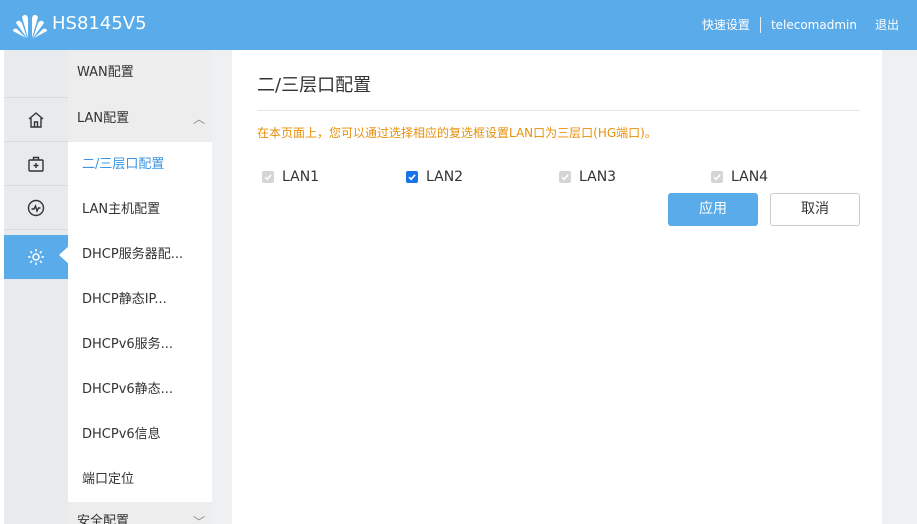 This screenshot has width=917, height=524. What do you see at coordinates (36, 257) in the screenshot?
I see `gear-icon` at bounding box center [36, 257].